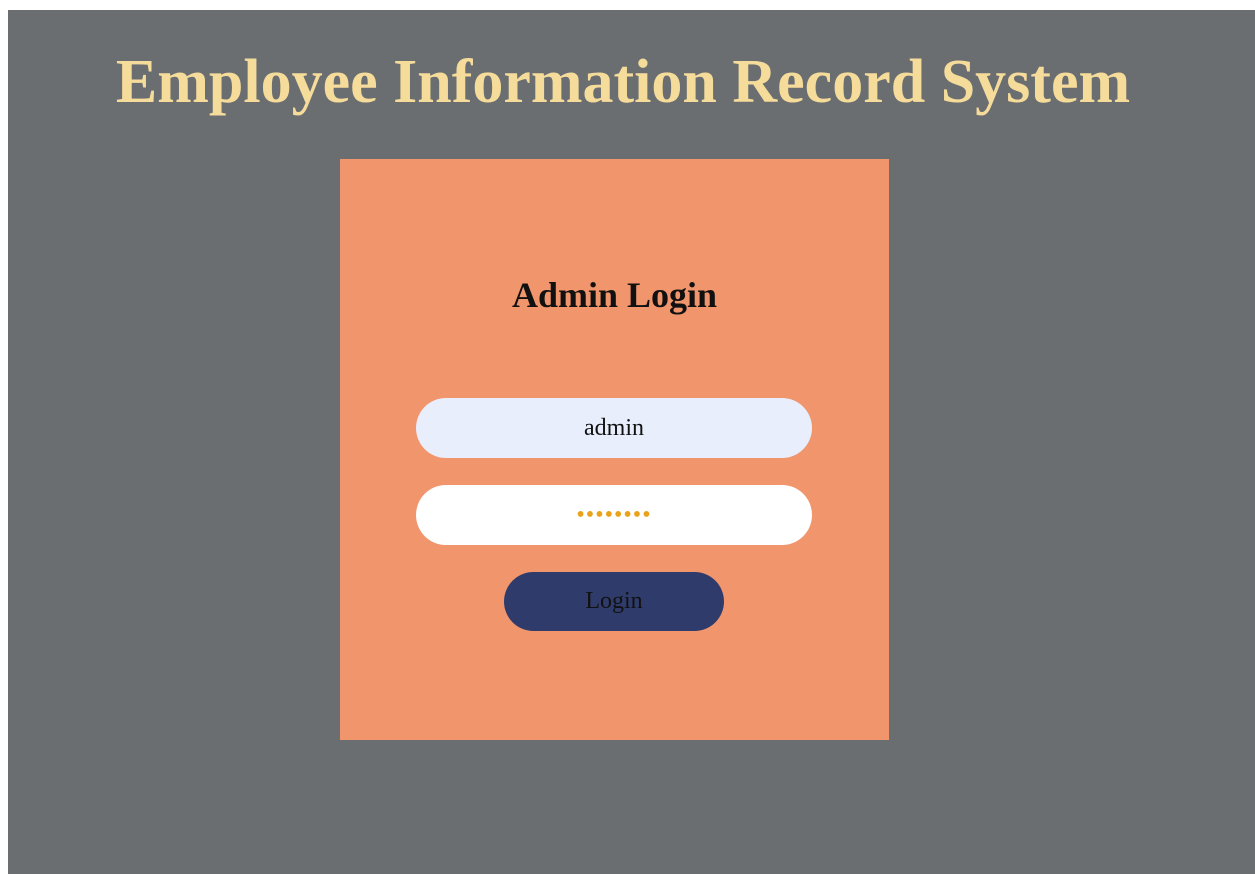  I want to click on app-title: Employee Information Record System, so click(623, 82).